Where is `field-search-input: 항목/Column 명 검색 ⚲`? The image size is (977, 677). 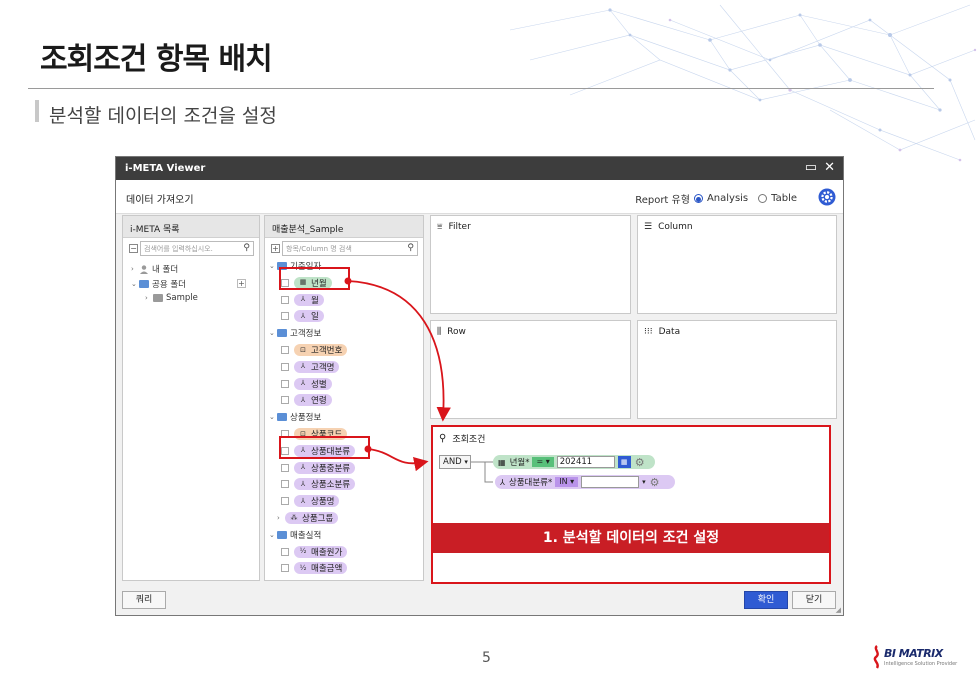 field-search-input: 항목/Column 명 검색 ⚲ is located at coordinates (350, 248).